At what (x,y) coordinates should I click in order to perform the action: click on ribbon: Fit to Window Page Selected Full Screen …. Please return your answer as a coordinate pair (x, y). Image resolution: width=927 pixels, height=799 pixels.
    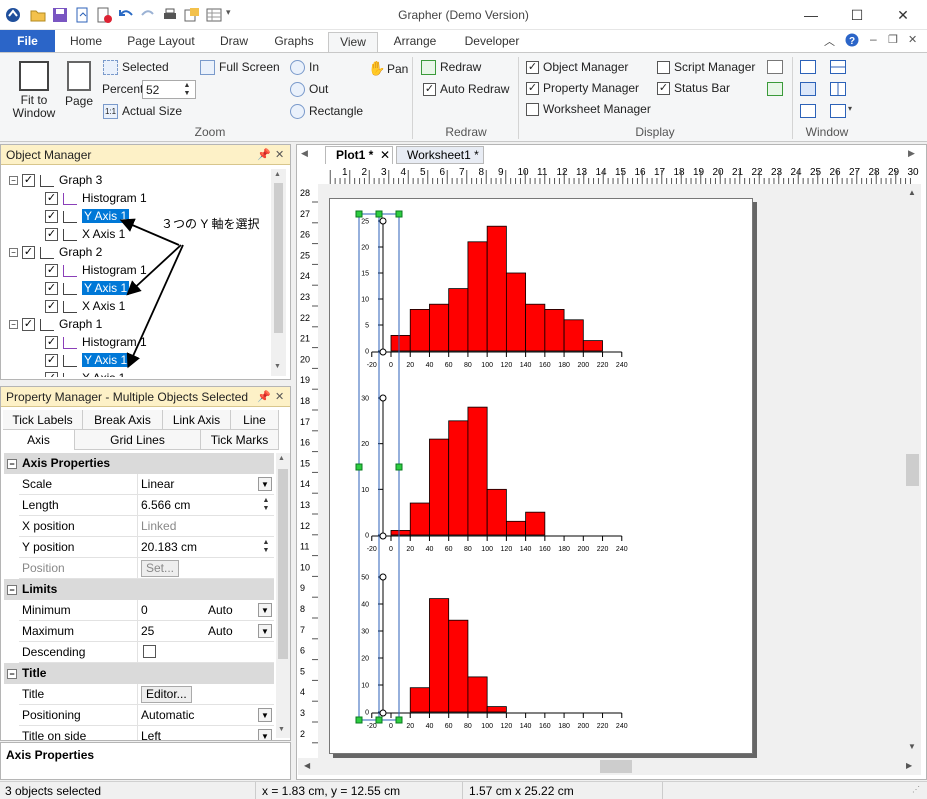
    Looking at the image, I should click on (463, 97).